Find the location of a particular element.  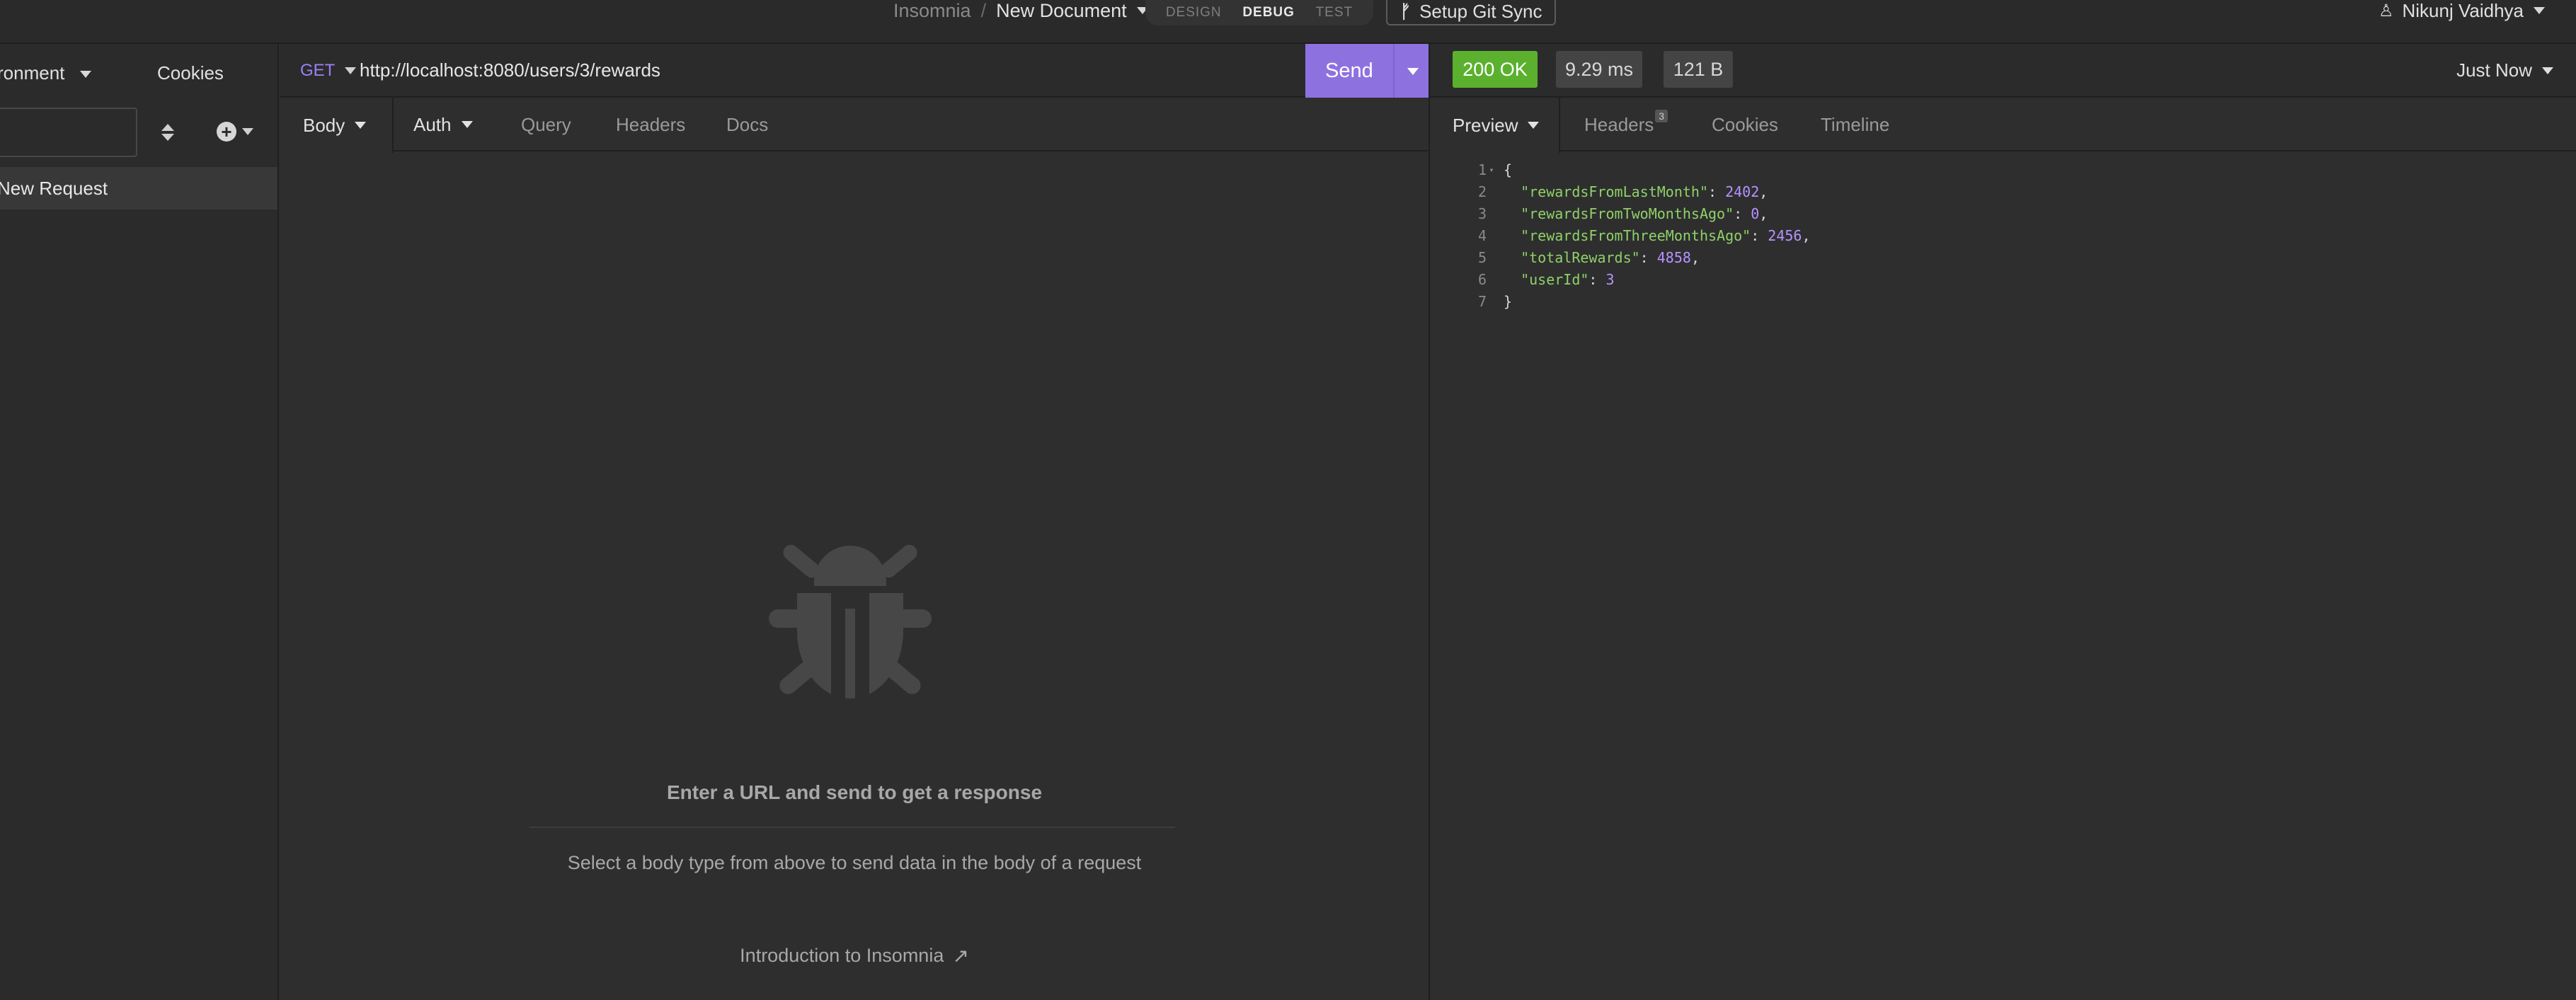

response-history-dropdown: Just Now is located at coordinates (2504, 70).